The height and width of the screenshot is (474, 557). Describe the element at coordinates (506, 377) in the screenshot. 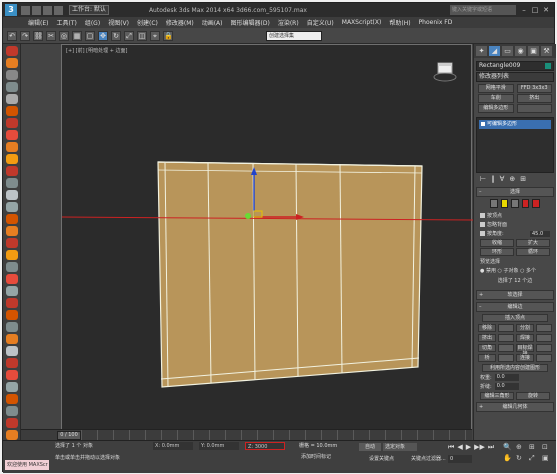

I see `weight-spinner: 0.0` at that location.